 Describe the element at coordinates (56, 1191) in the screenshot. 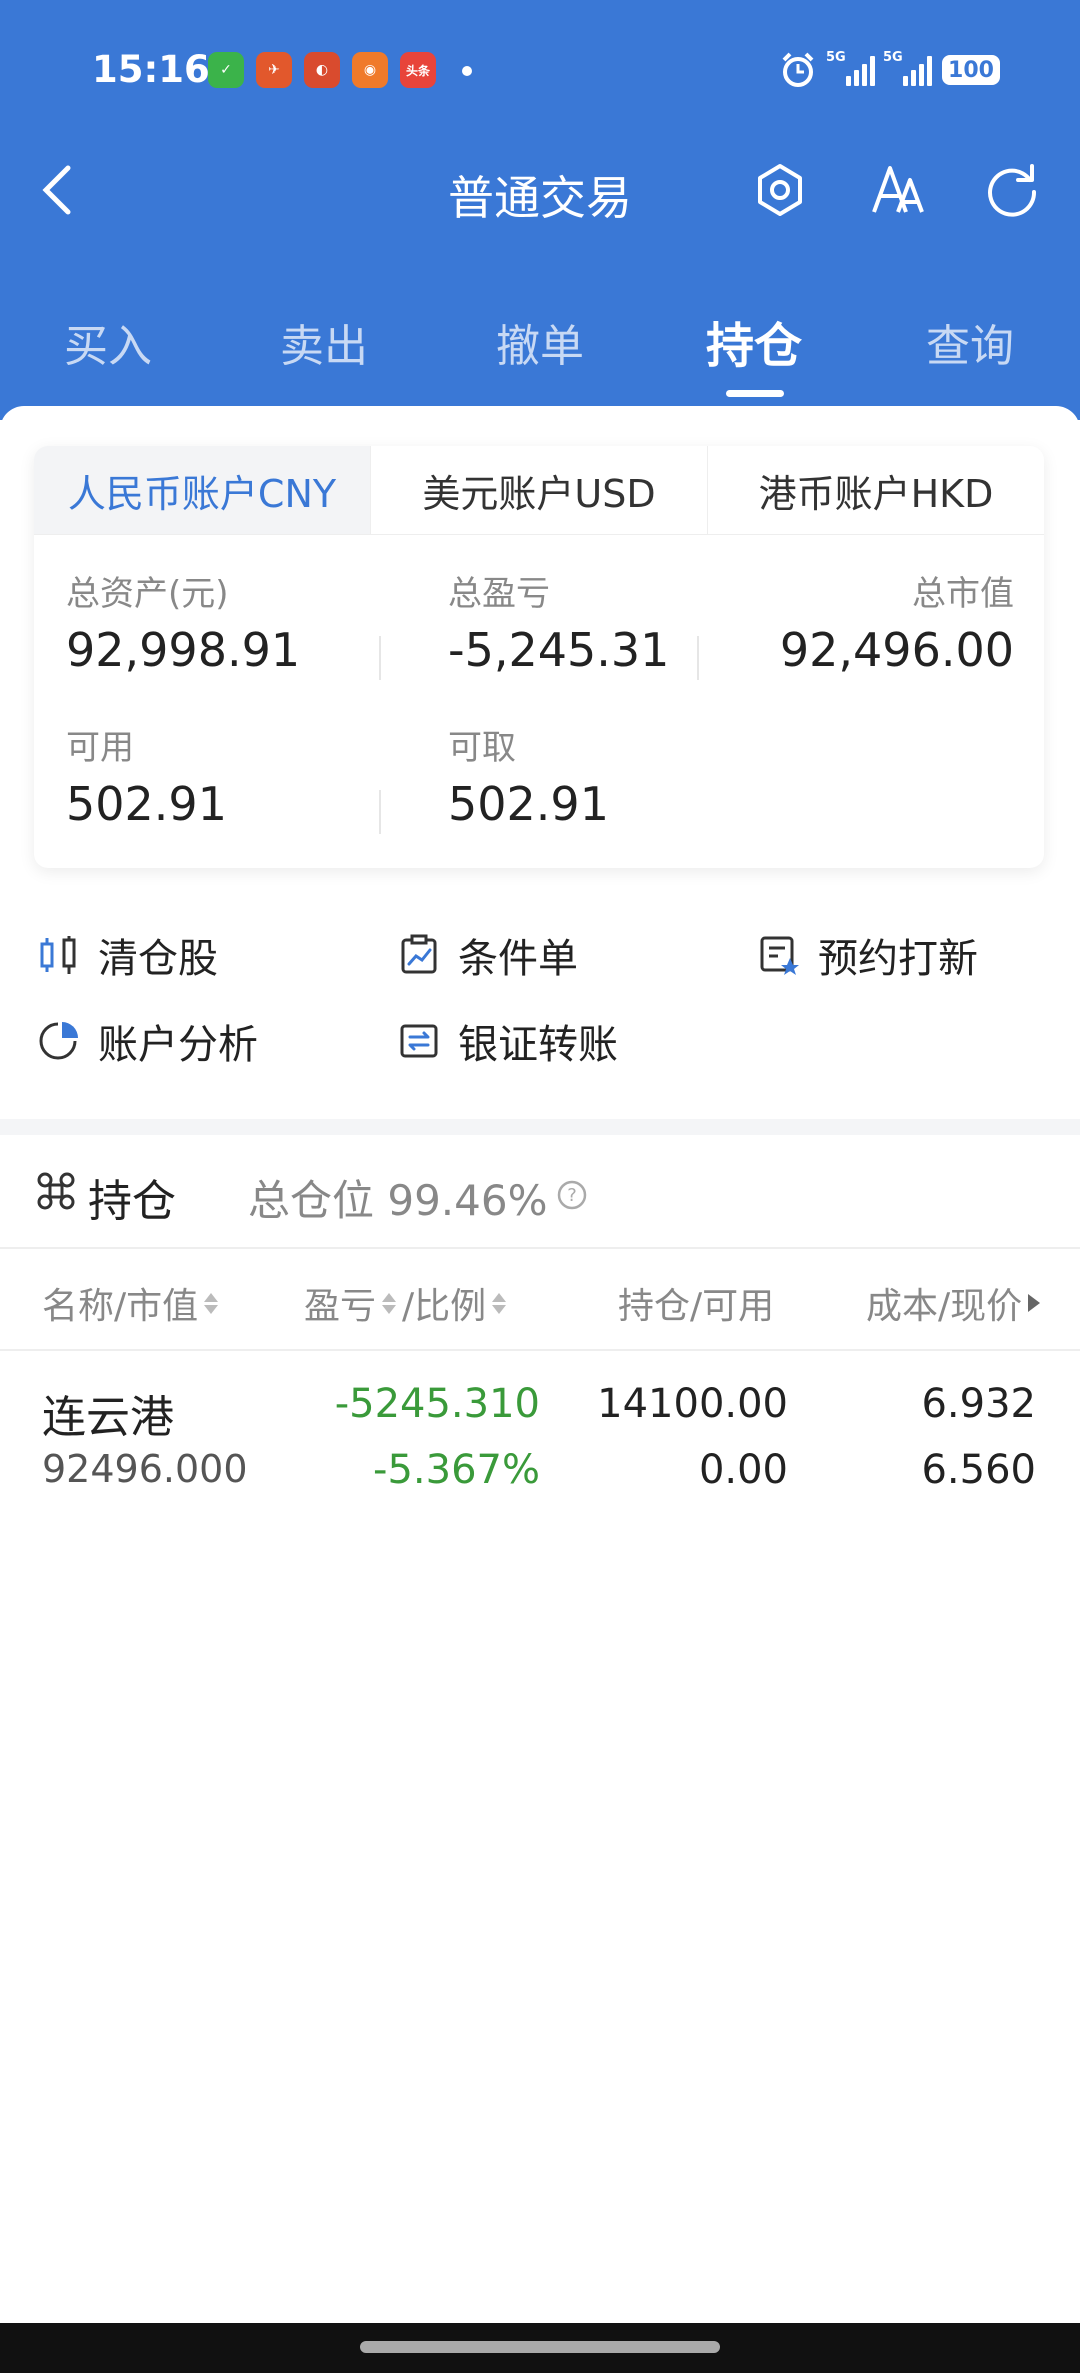

I see `command-icon` at that location.